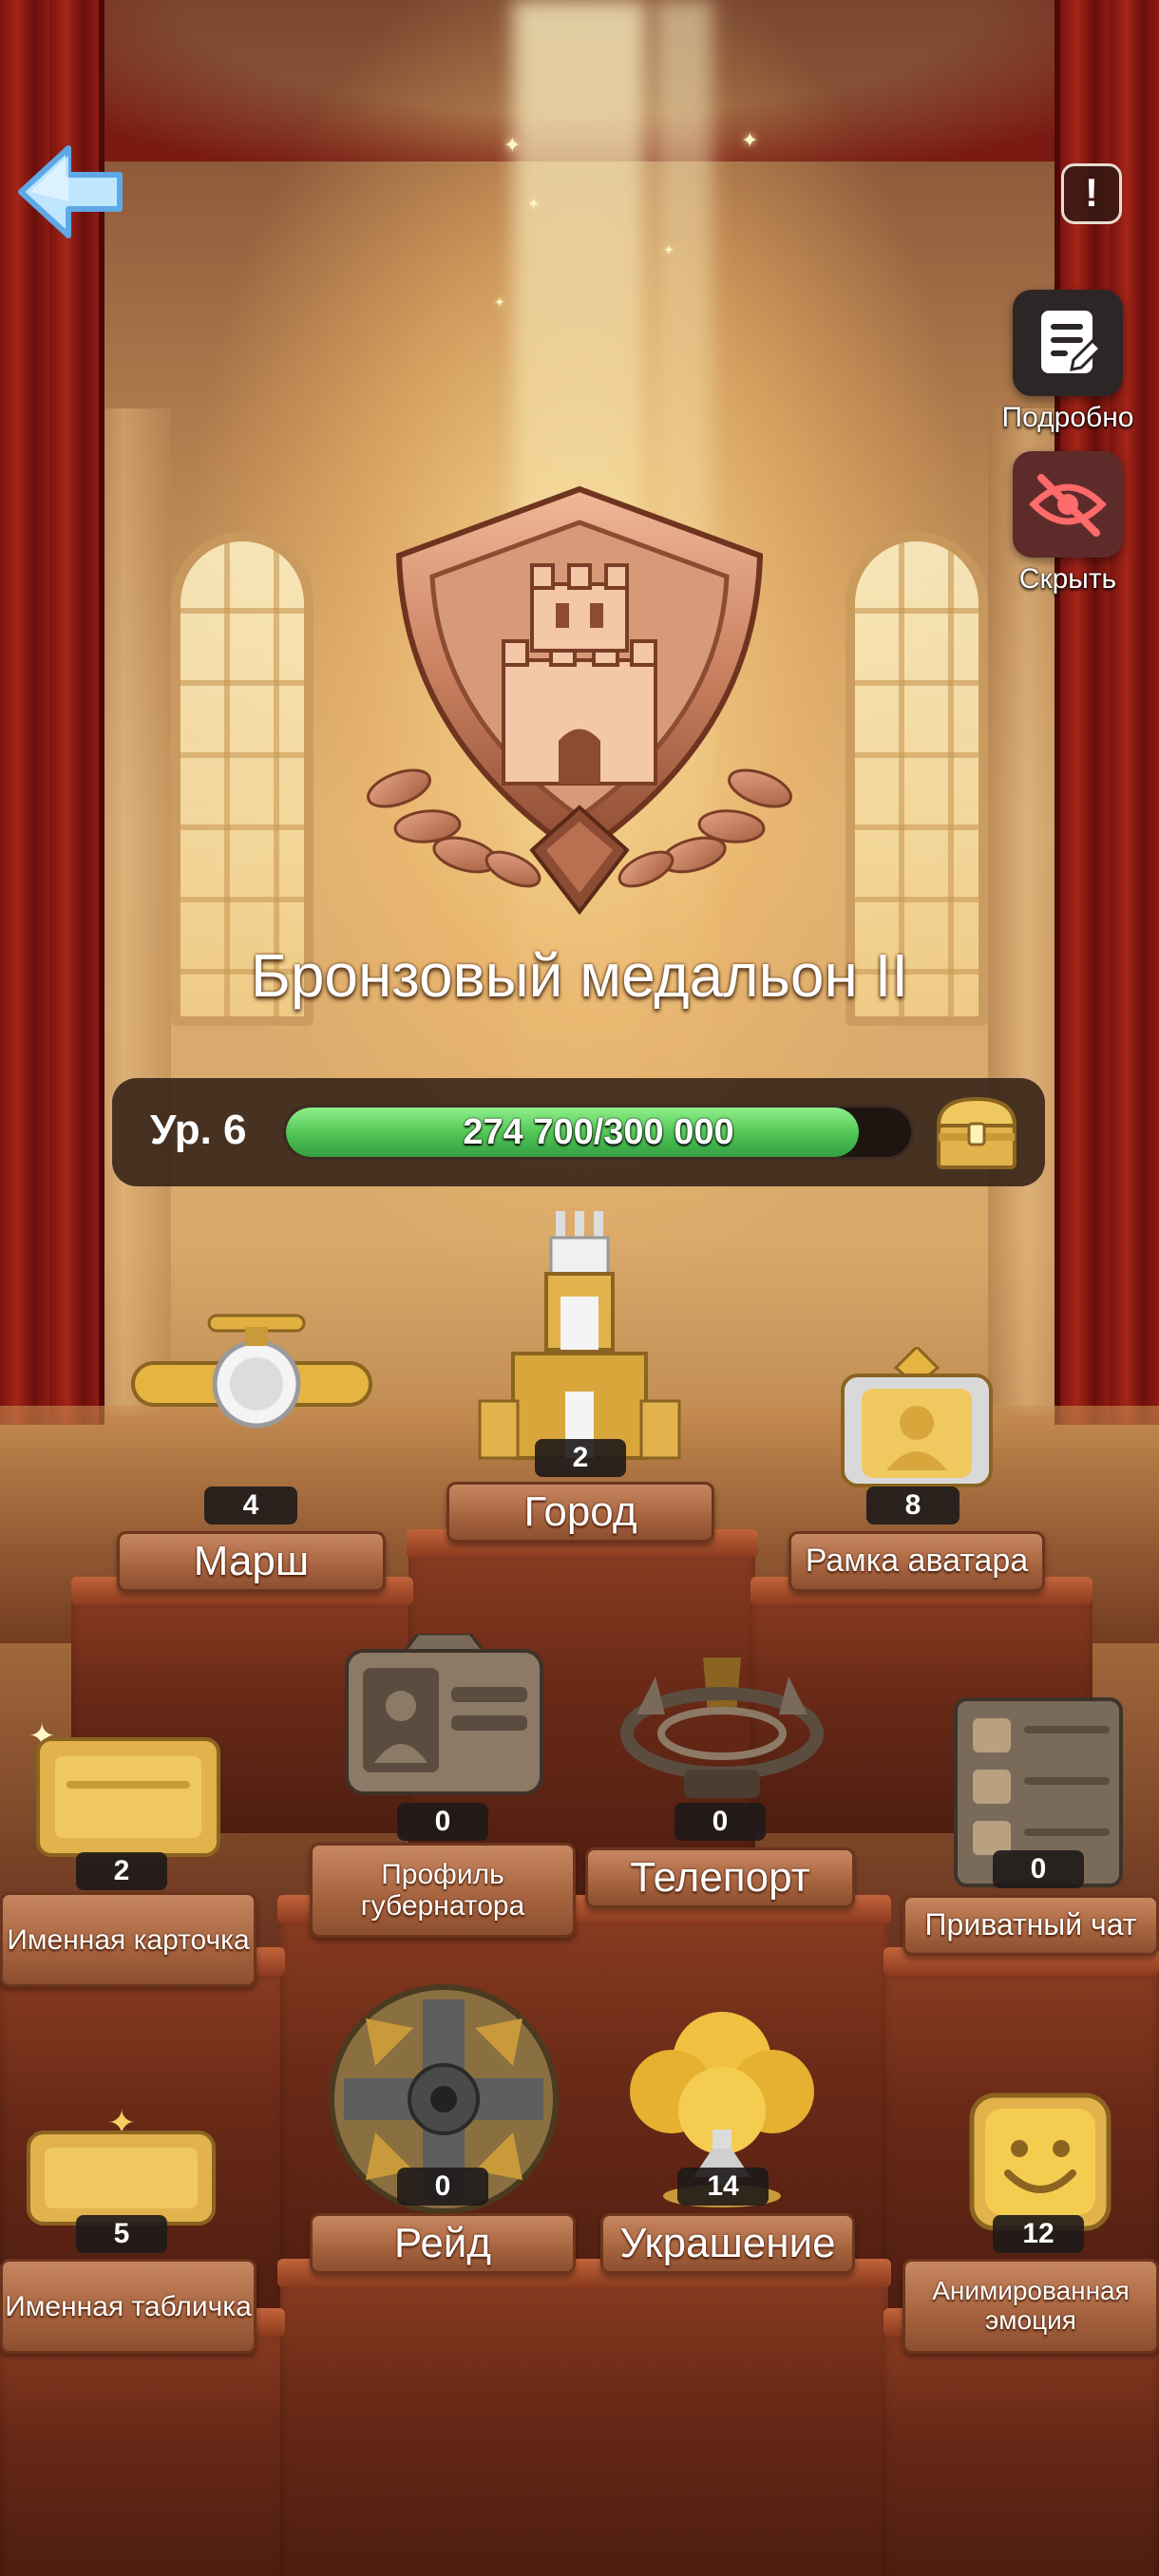  Describe the element at coordinates (723, 2187) in the screenshot. I see `count-badge: 14` at that location.